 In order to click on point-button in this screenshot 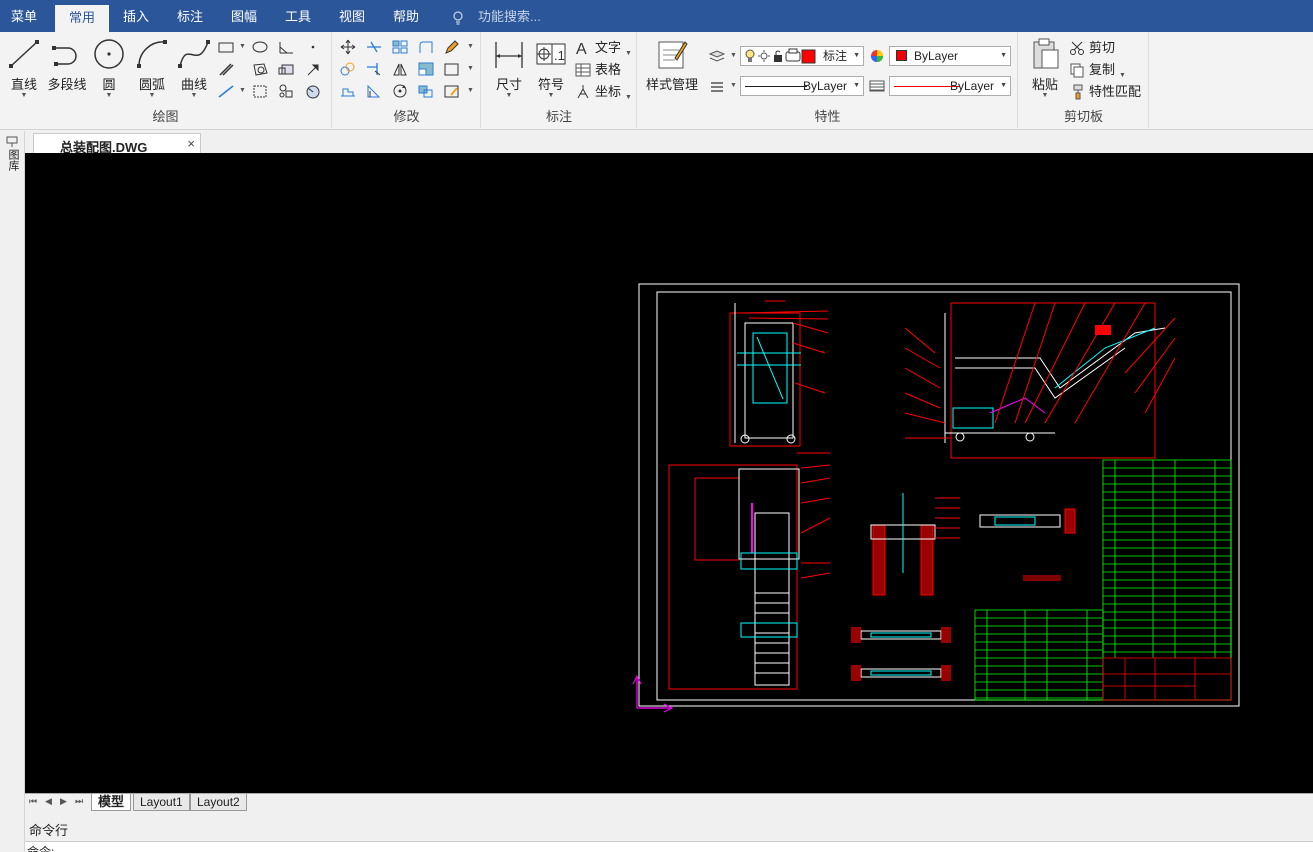, I will do `click(314, 48)`.